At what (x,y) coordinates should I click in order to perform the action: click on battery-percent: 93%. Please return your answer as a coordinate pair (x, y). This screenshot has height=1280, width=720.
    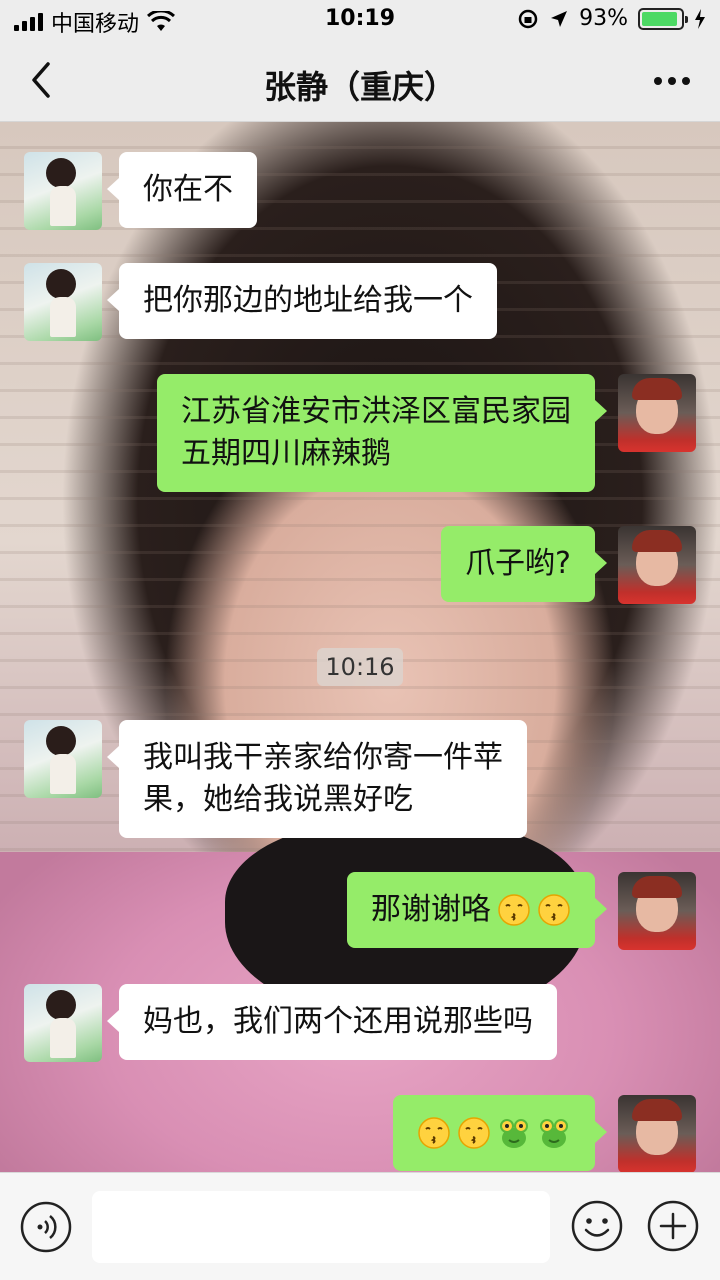
    Looking at the image, I should click on (603, 18).